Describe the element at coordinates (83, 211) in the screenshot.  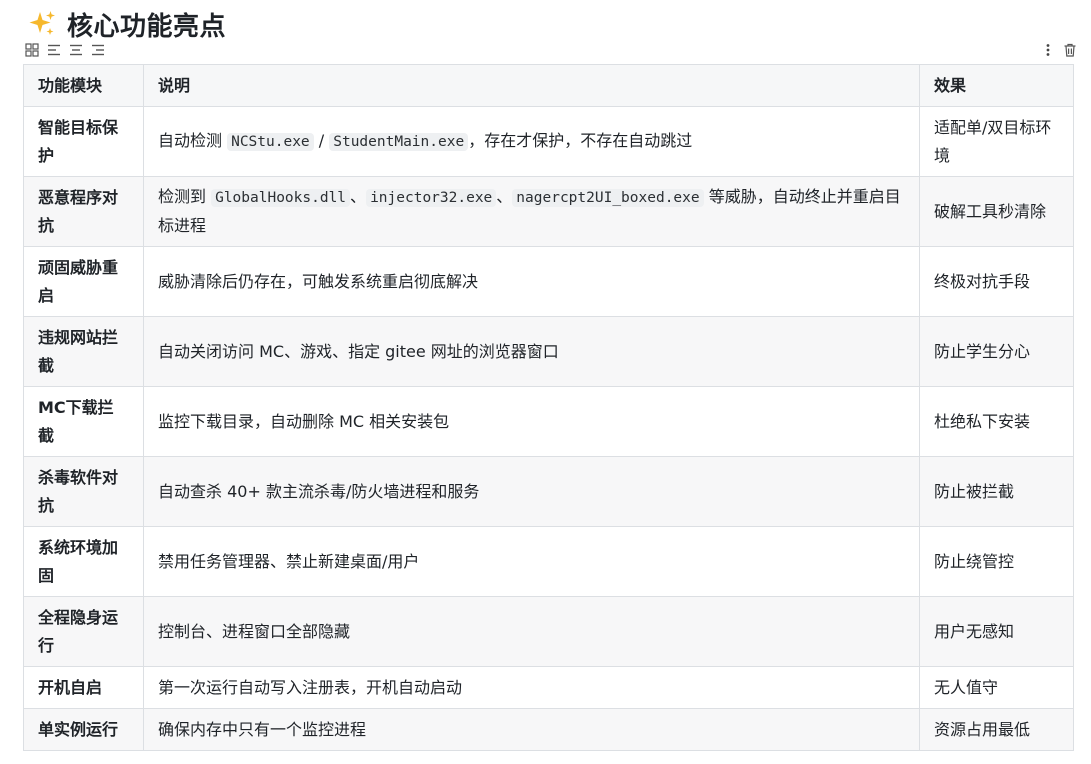
I see `cell-module: 恶意程序对抗` at that location.